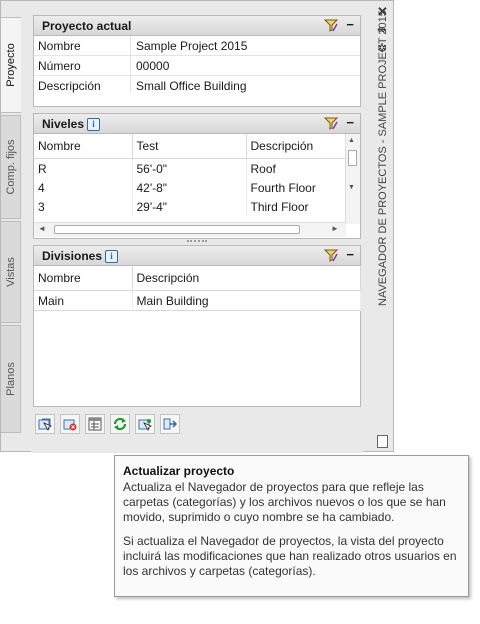  I want to click on tab-comp-fijos-label: Comp. fijos, so click(10, 167).